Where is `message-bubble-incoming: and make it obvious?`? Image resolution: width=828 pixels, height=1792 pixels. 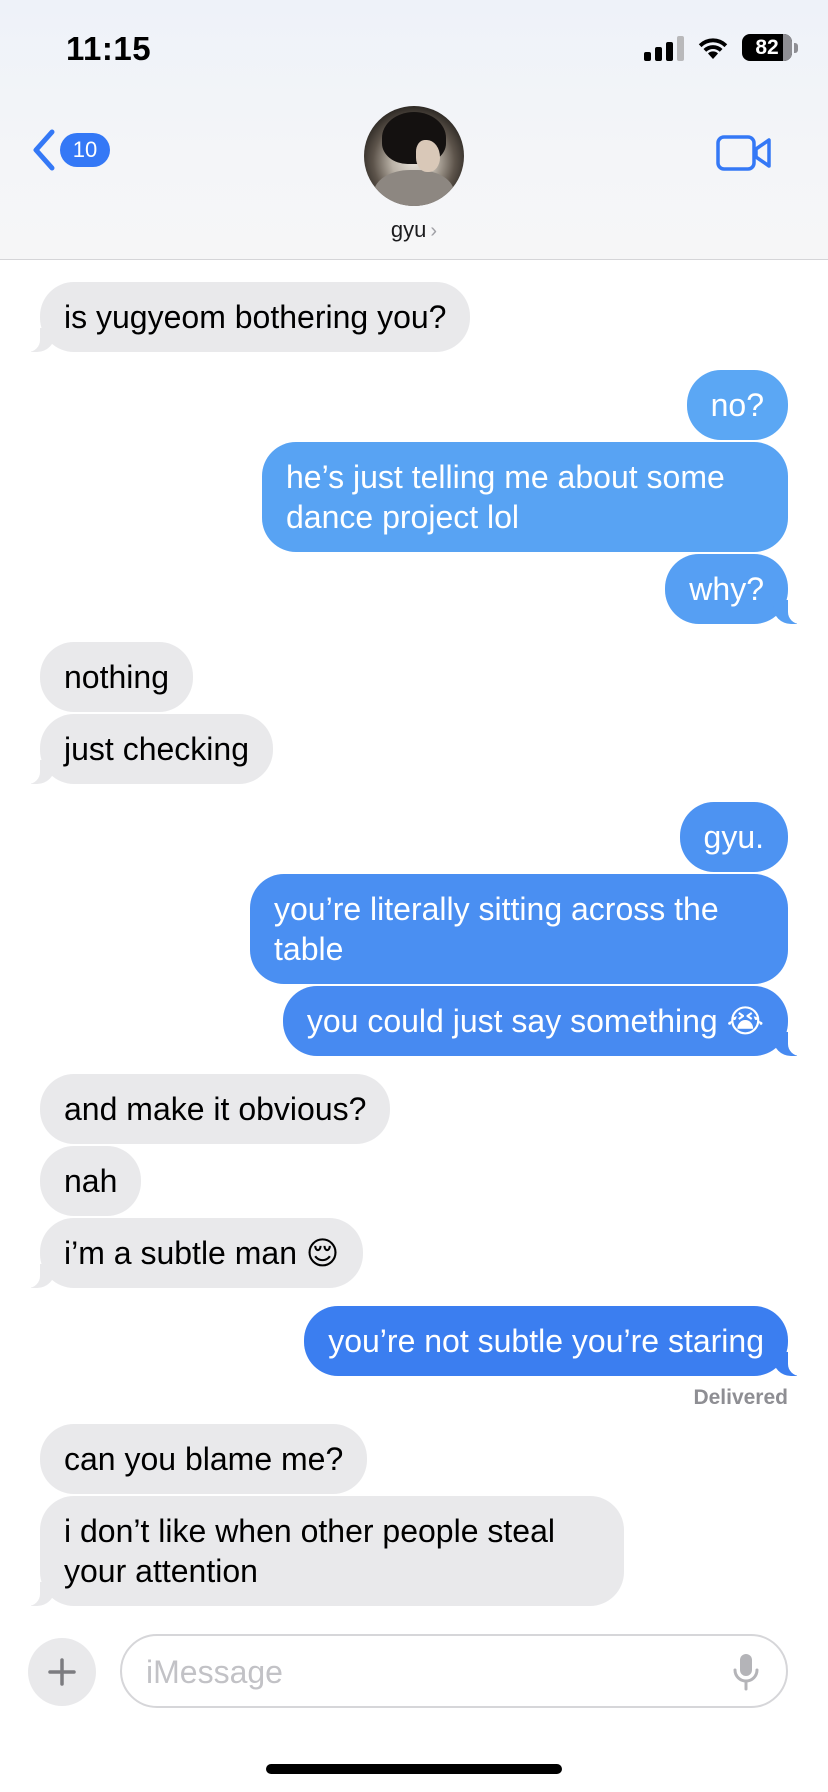 message-bubble-incoming: and make it obvious? is located at coordinates (215, 1109).